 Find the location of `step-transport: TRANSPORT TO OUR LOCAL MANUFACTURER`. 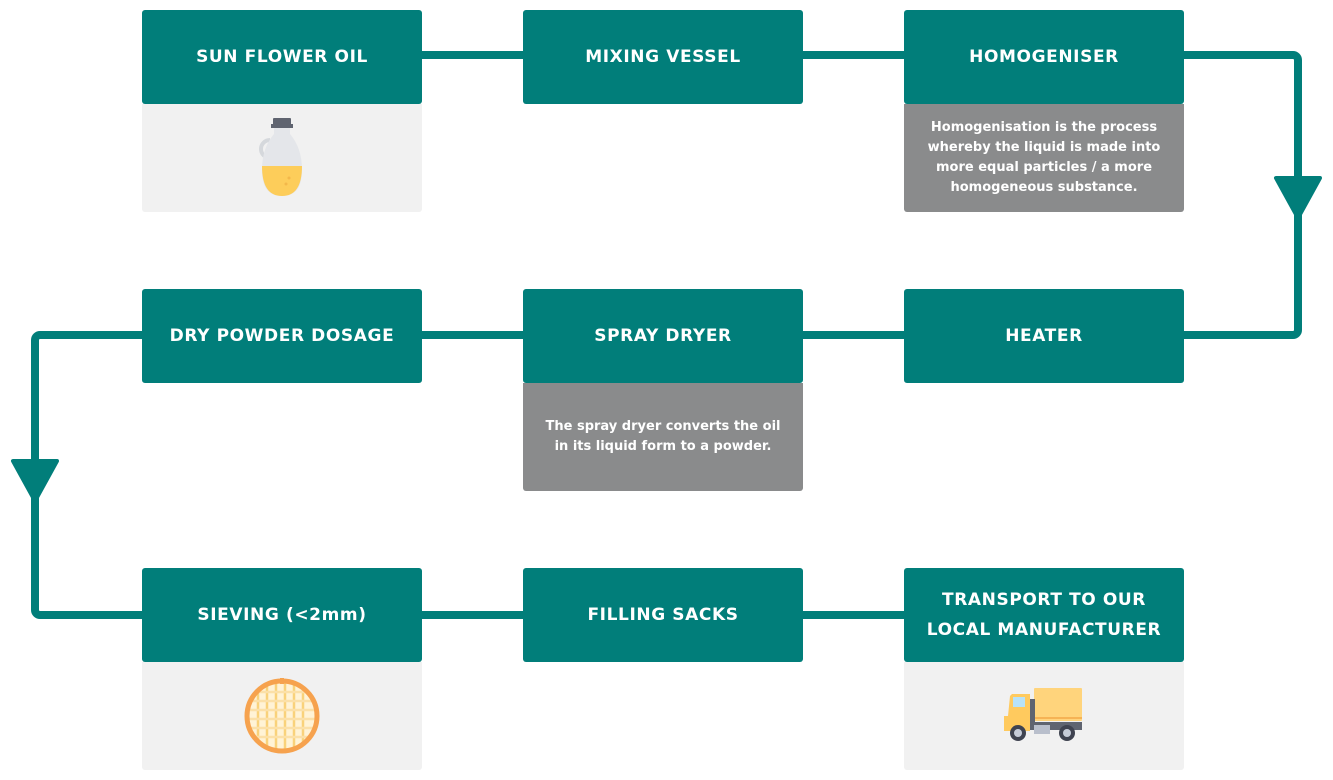

step-transport: TRANSPORT TO OUR LOCAL MANUFACTURER is located at coordinates (1044, 669).